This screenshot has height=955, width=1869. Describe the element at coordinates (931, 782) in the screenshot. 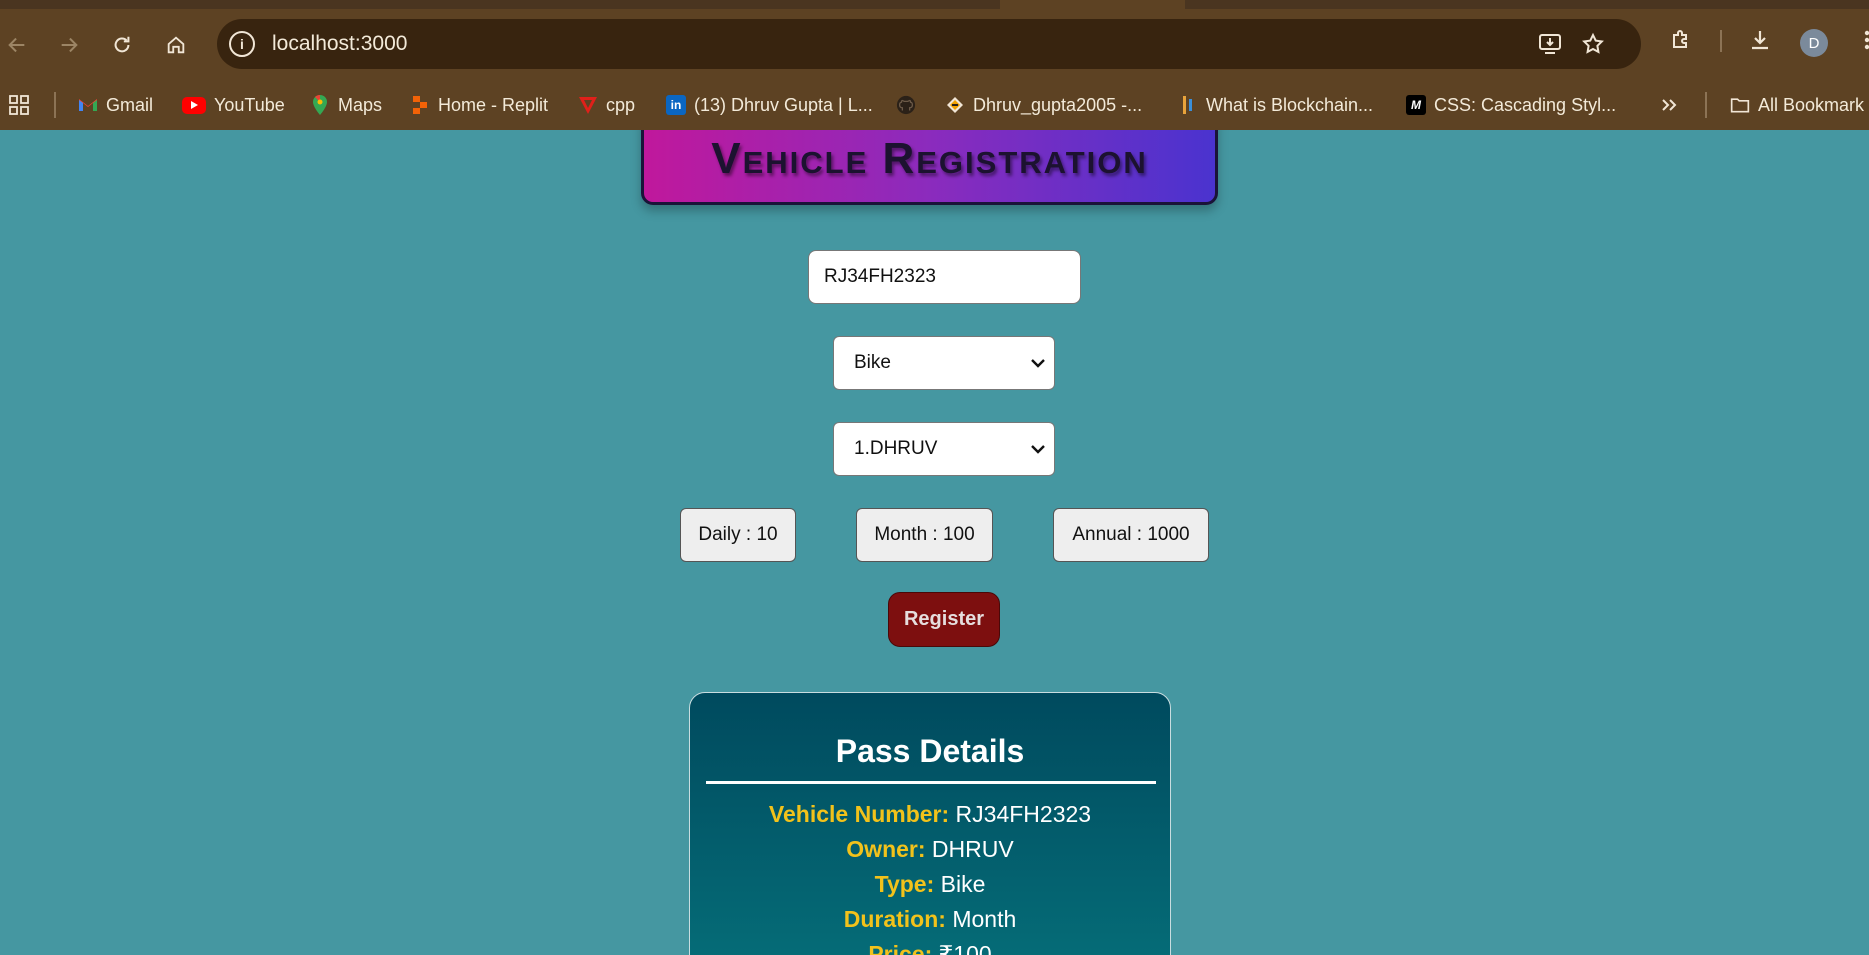

I see `pass-divider` at that location.